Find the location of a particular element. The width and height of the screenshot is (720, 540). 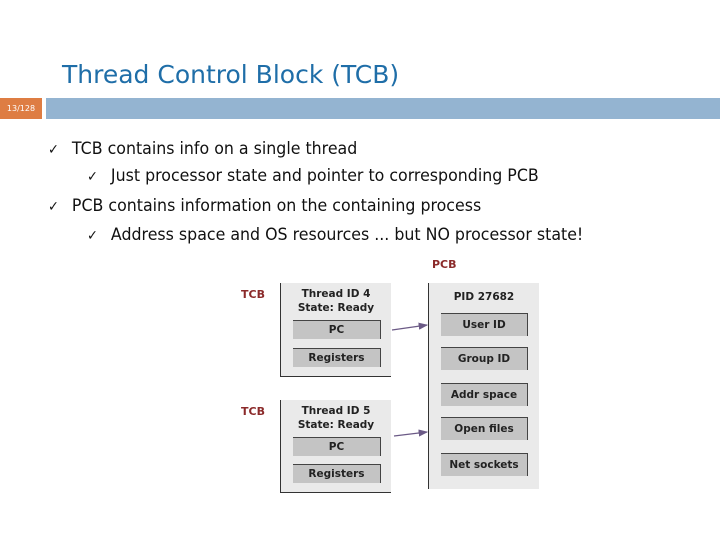

diagram-arrows is located at coordinates (410, 379).